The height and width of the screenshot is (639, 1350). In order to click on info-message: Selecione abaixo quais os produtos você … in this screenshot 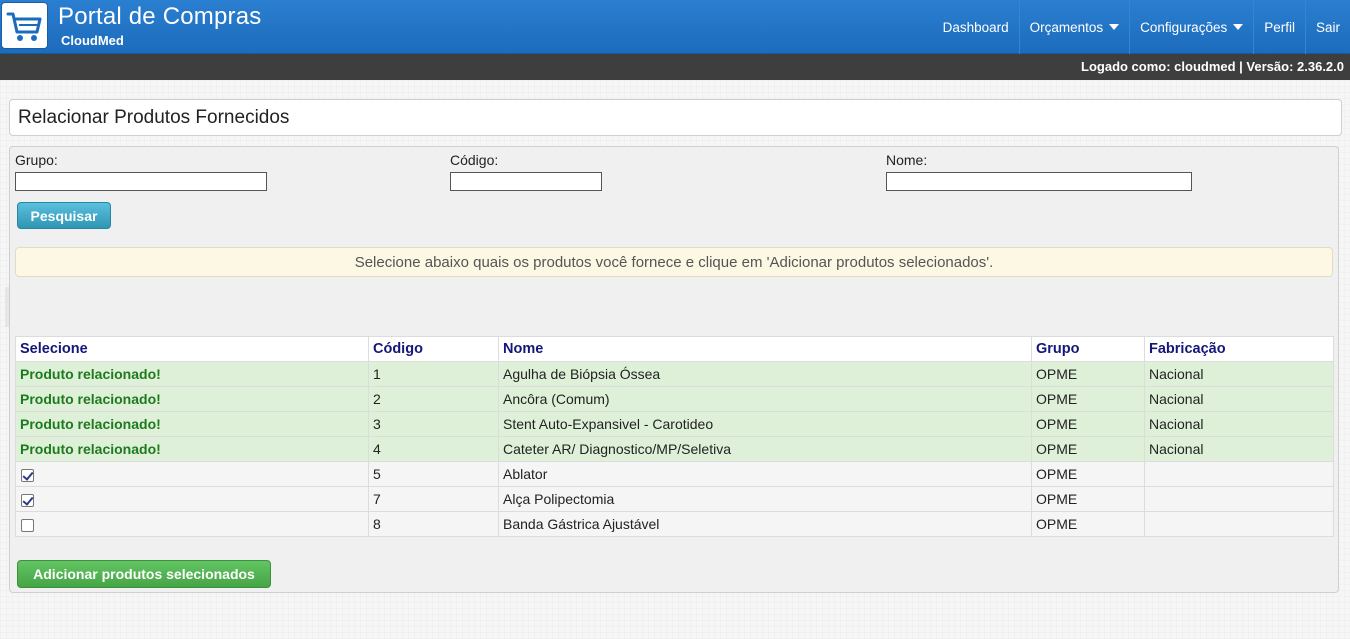, I will do `click(674, 262)`.